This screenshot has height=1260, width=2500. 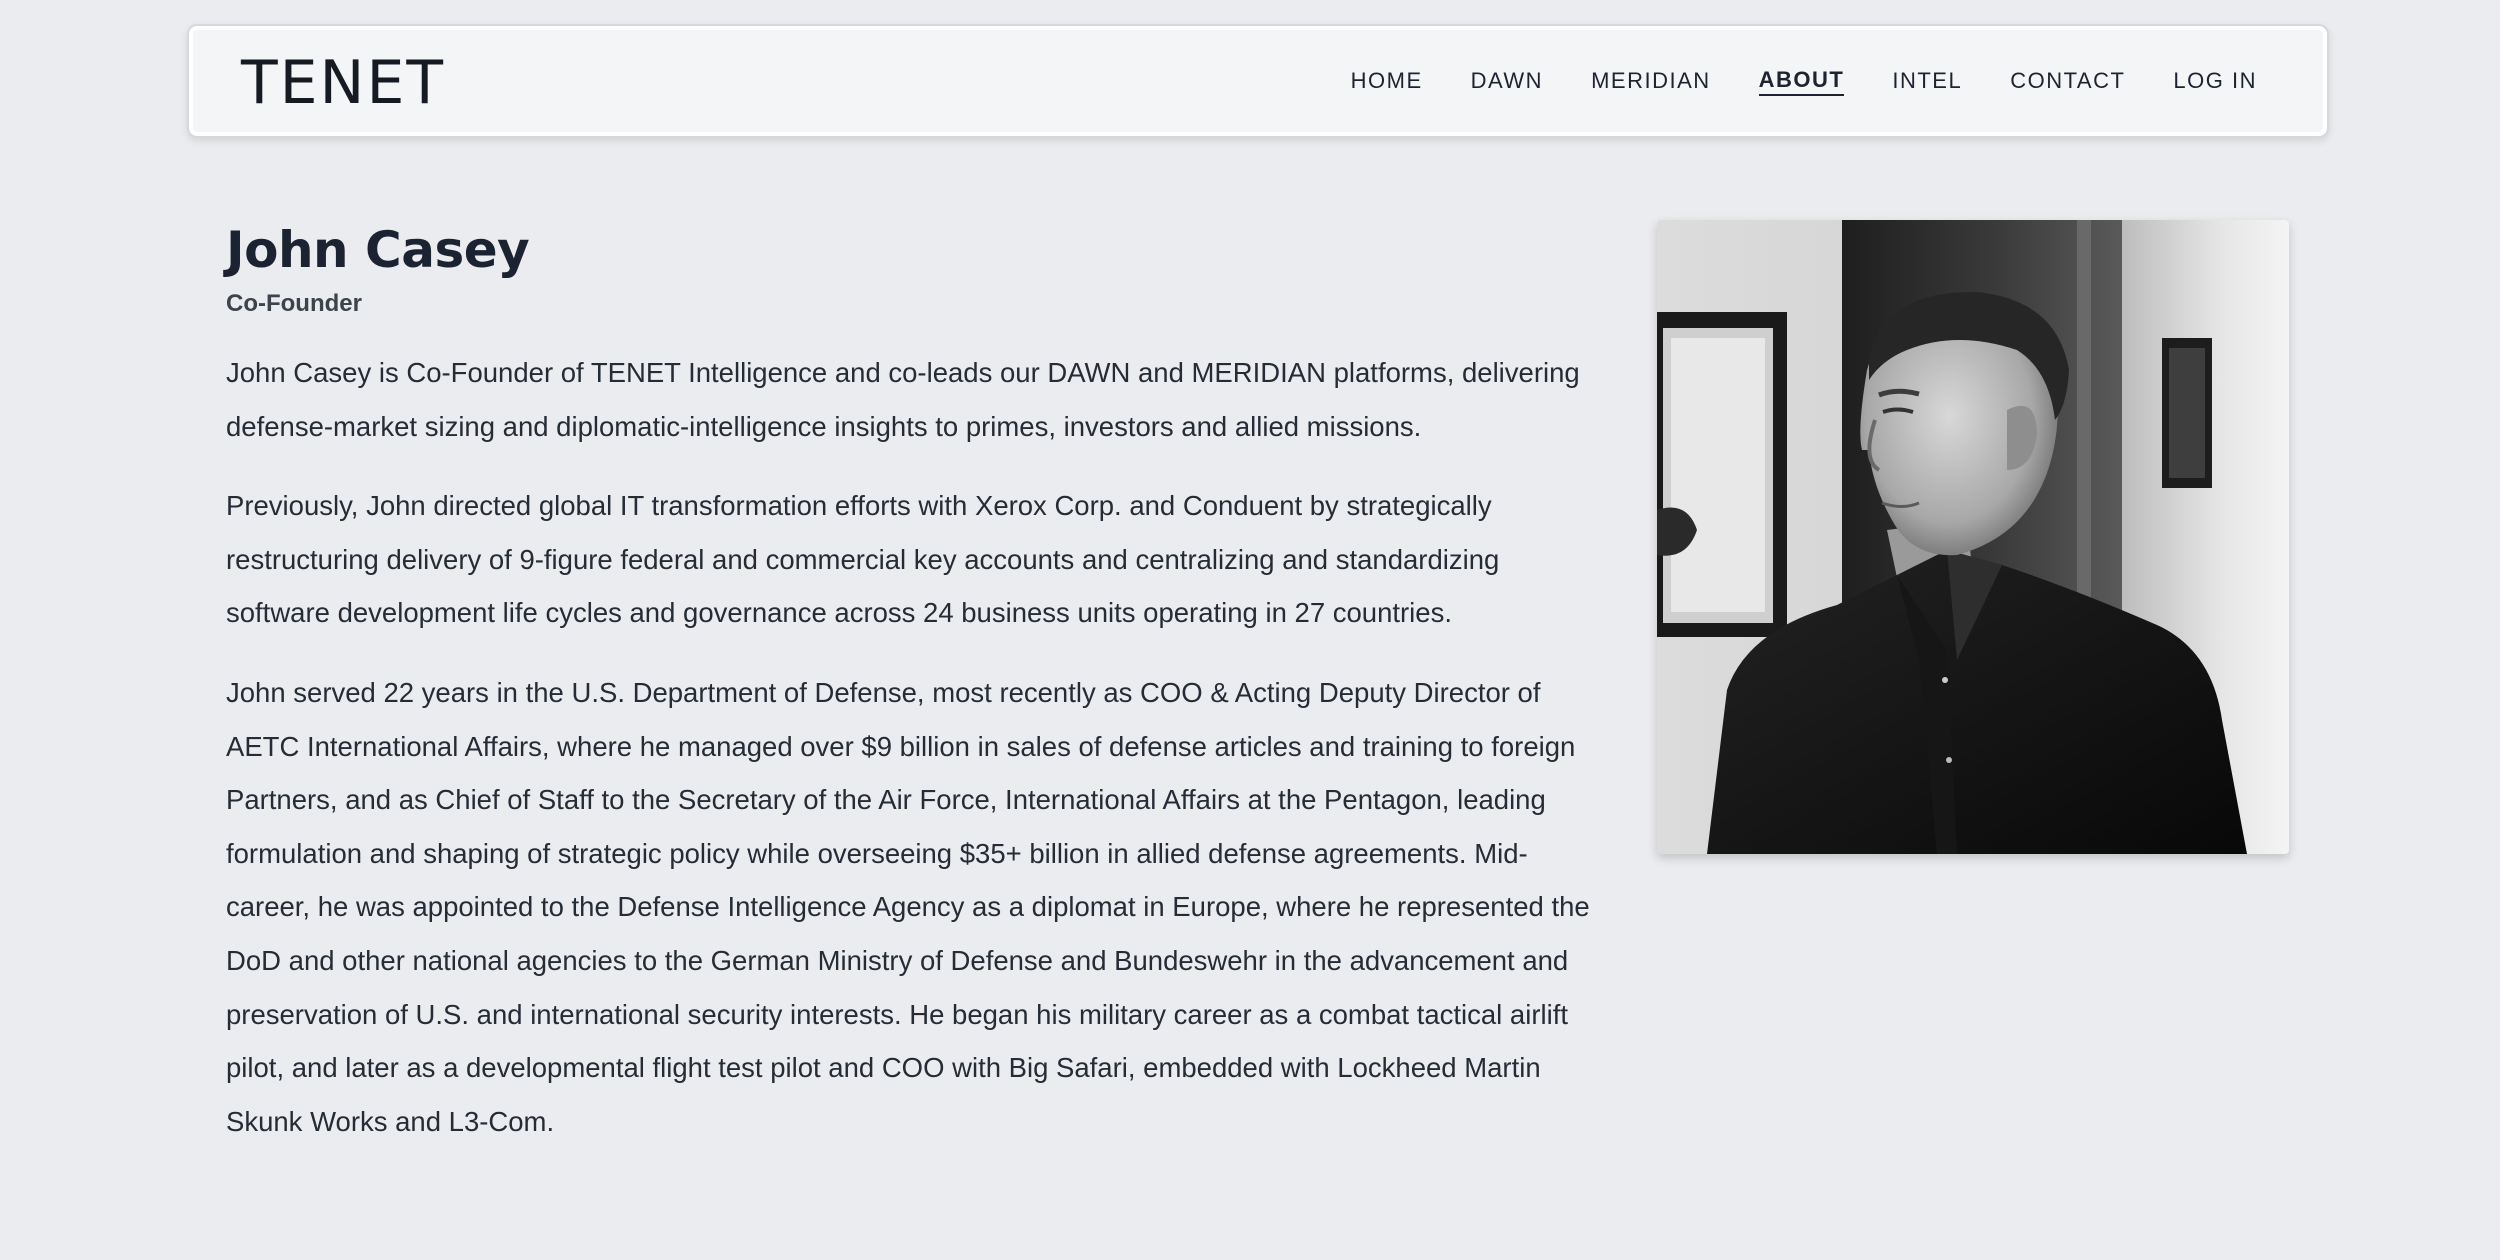 What do you see at coordinates (2215, 81) in the screenshot?
I see `nav-item-log-in: LOG IN` at bounding box center [2215, 81].